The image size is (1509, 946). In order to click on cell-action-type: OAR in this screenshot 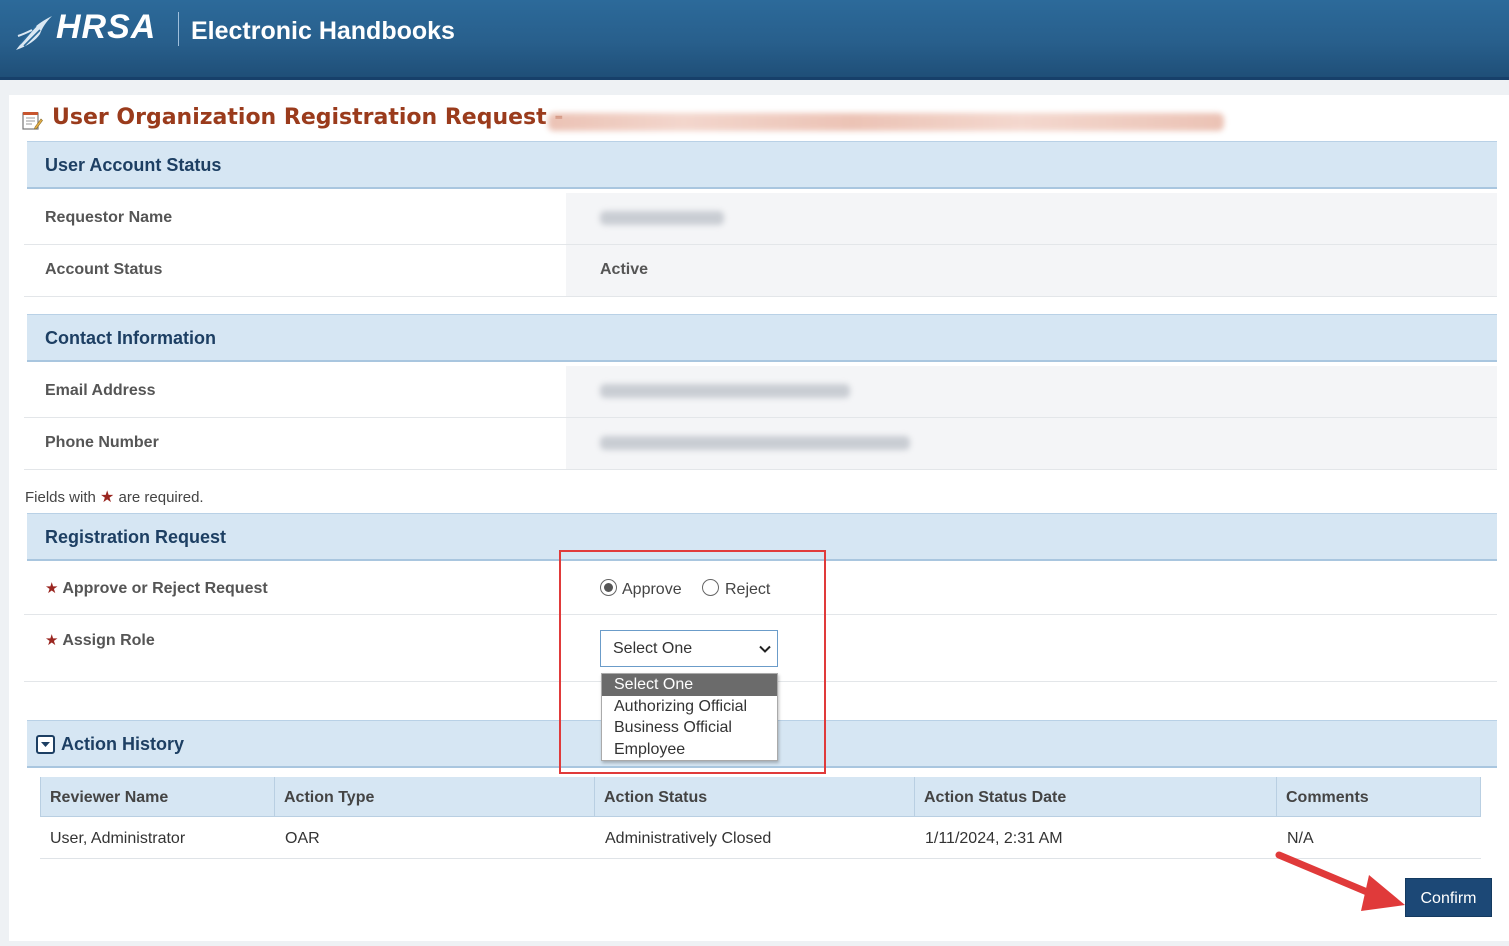, I will do `click(435, 838)`.